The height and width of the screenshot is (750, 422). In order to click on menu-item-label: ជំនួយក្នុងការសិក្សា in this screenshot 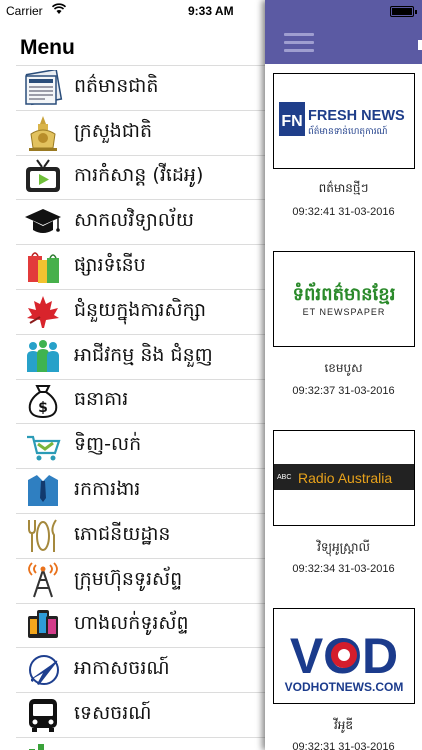, I will do `click(140, 309)`.